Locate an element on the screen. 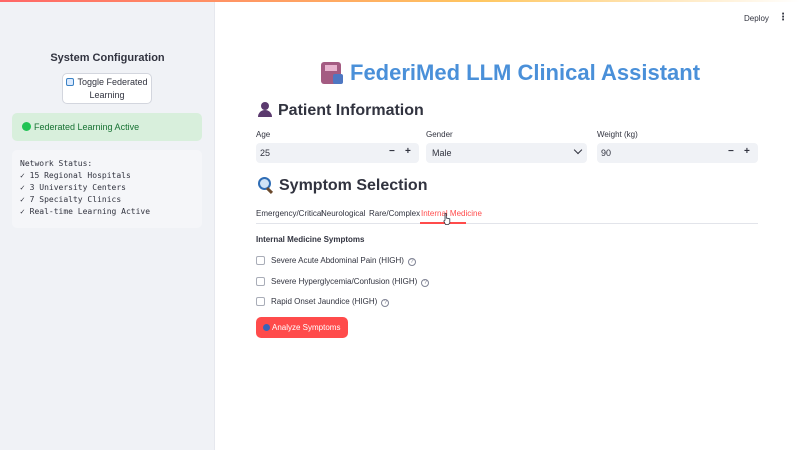  internal-medicine-subheading: Internal Medicine Symptoms is located at coordinates (310, 239).